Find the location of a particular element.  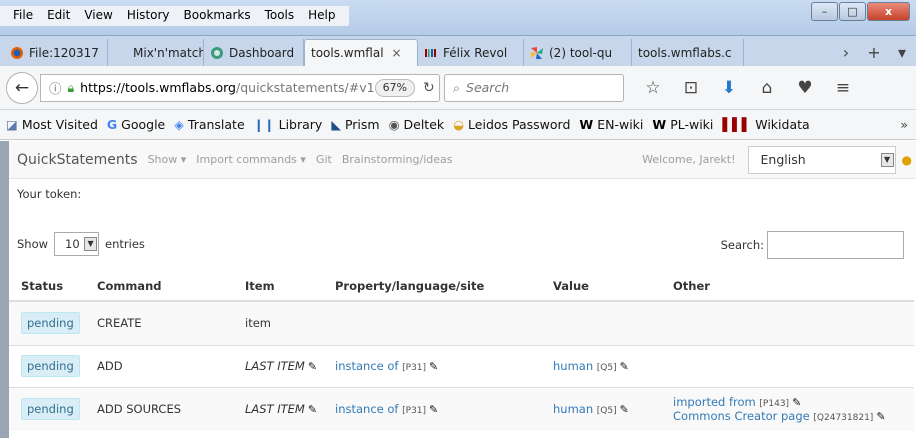

language-select: English ▼ is located at coordinates (821, 159).